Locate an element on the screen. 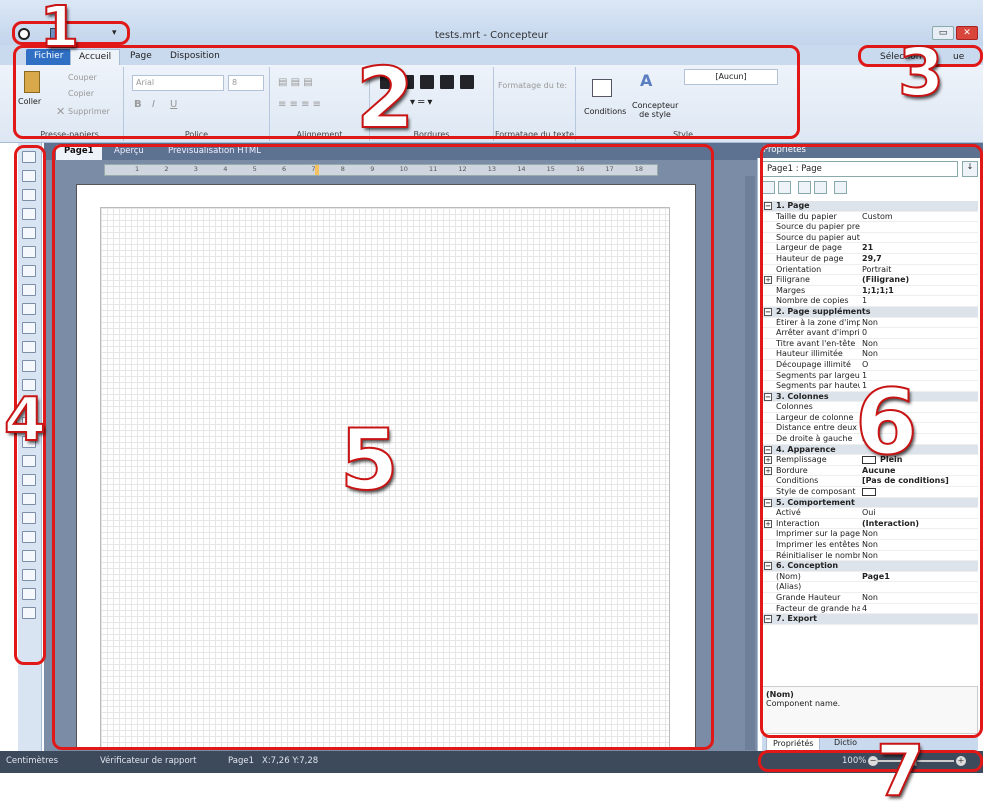 Image resolution: width=983 pixels, height=812 pixels. callout-number-1: 1 is located at coordinates (59, 30).